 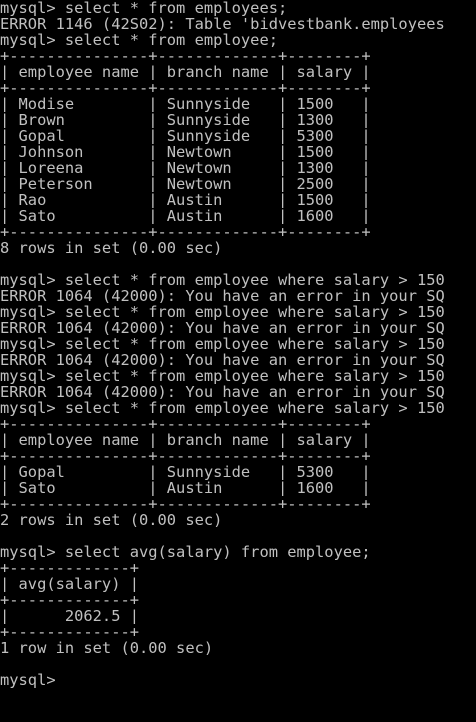 What do you see at coordinates (111, 248) in the screenshot?
I see `terminal-line: 8 rows in set (0.00 sec)` at bounding box center [111, 248].